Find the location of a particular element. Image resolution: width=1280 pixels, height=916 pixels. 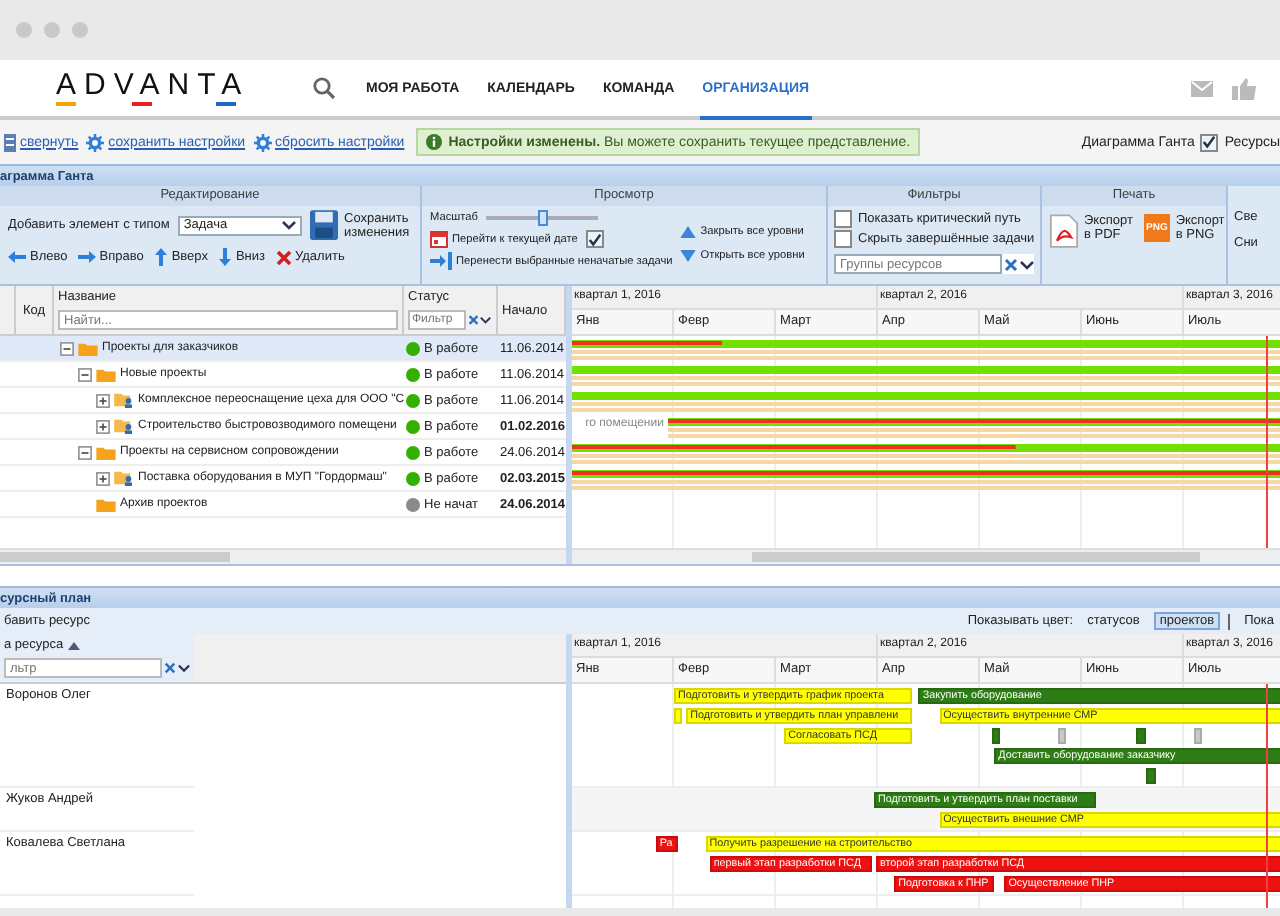

scale-slider is located at coordinates (541, 218).